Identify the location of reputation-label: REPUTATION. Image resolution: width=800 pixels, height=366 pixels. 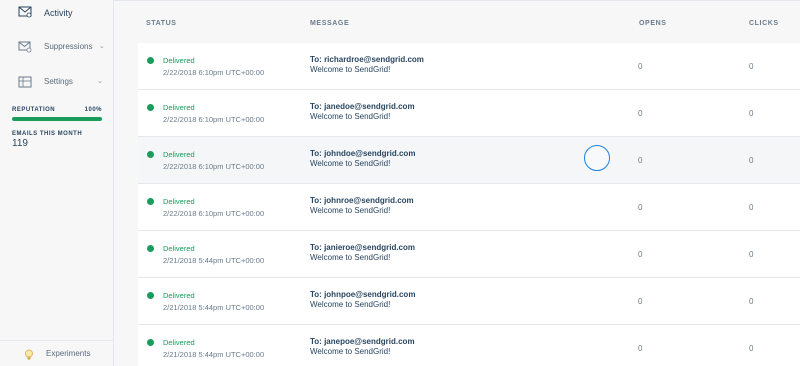
(34, 110).